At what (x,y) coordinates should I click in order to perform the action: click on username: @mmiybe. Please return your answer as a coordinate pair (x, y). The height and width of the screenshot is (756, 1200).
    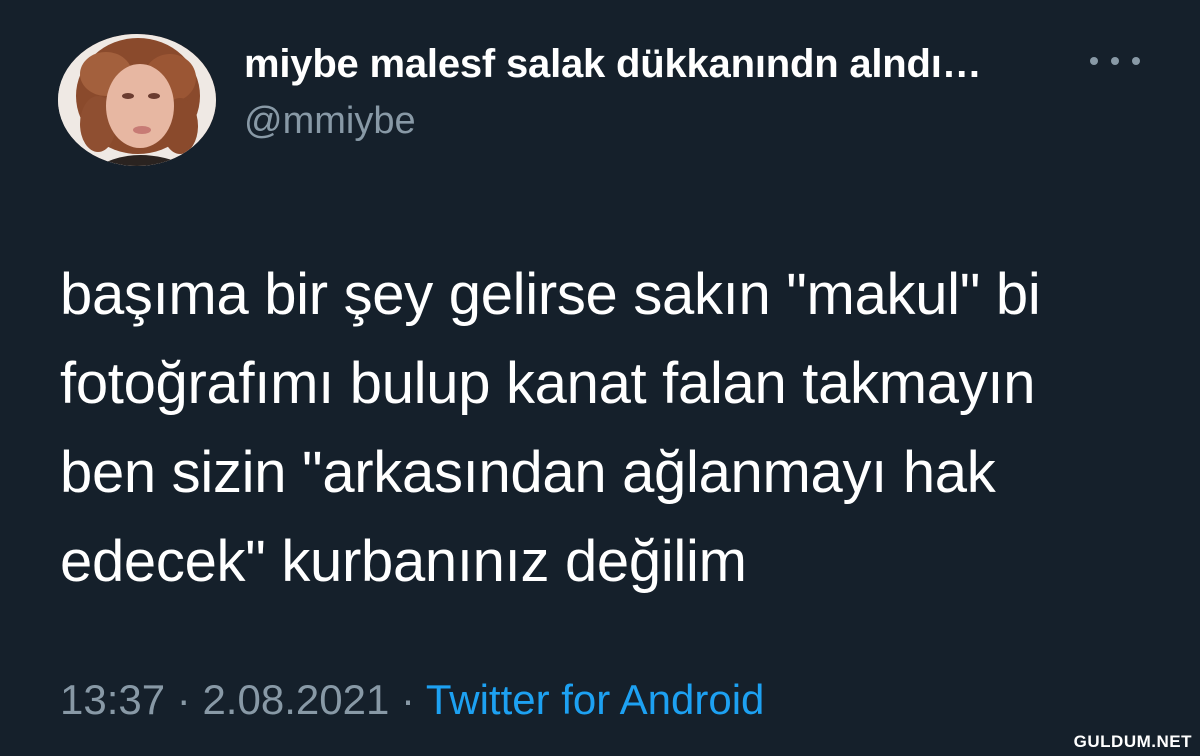
    Looking at the image, I should click on (330, 121).